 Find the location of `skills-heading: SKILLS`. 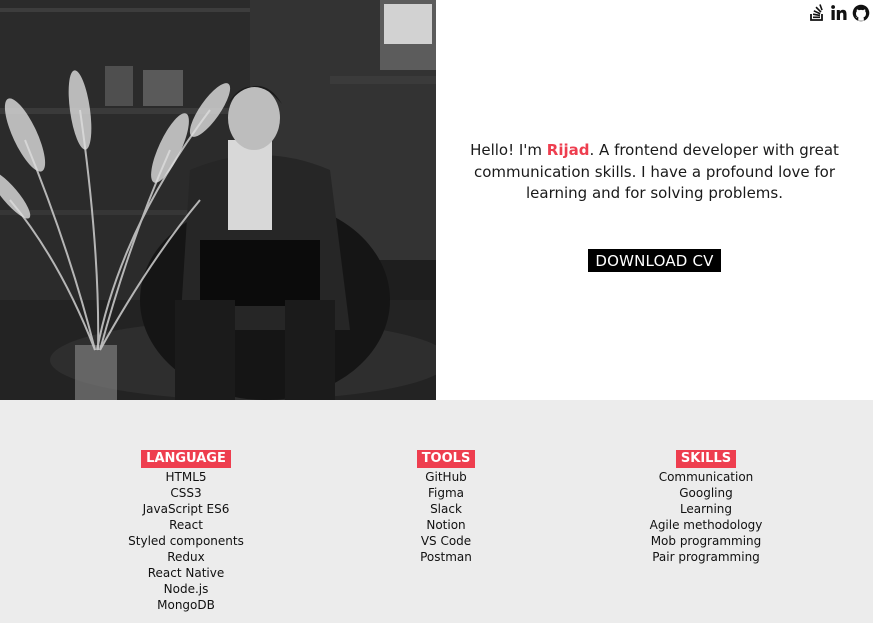

skills-heading: SKILLS is located at coordinates (706, 459).